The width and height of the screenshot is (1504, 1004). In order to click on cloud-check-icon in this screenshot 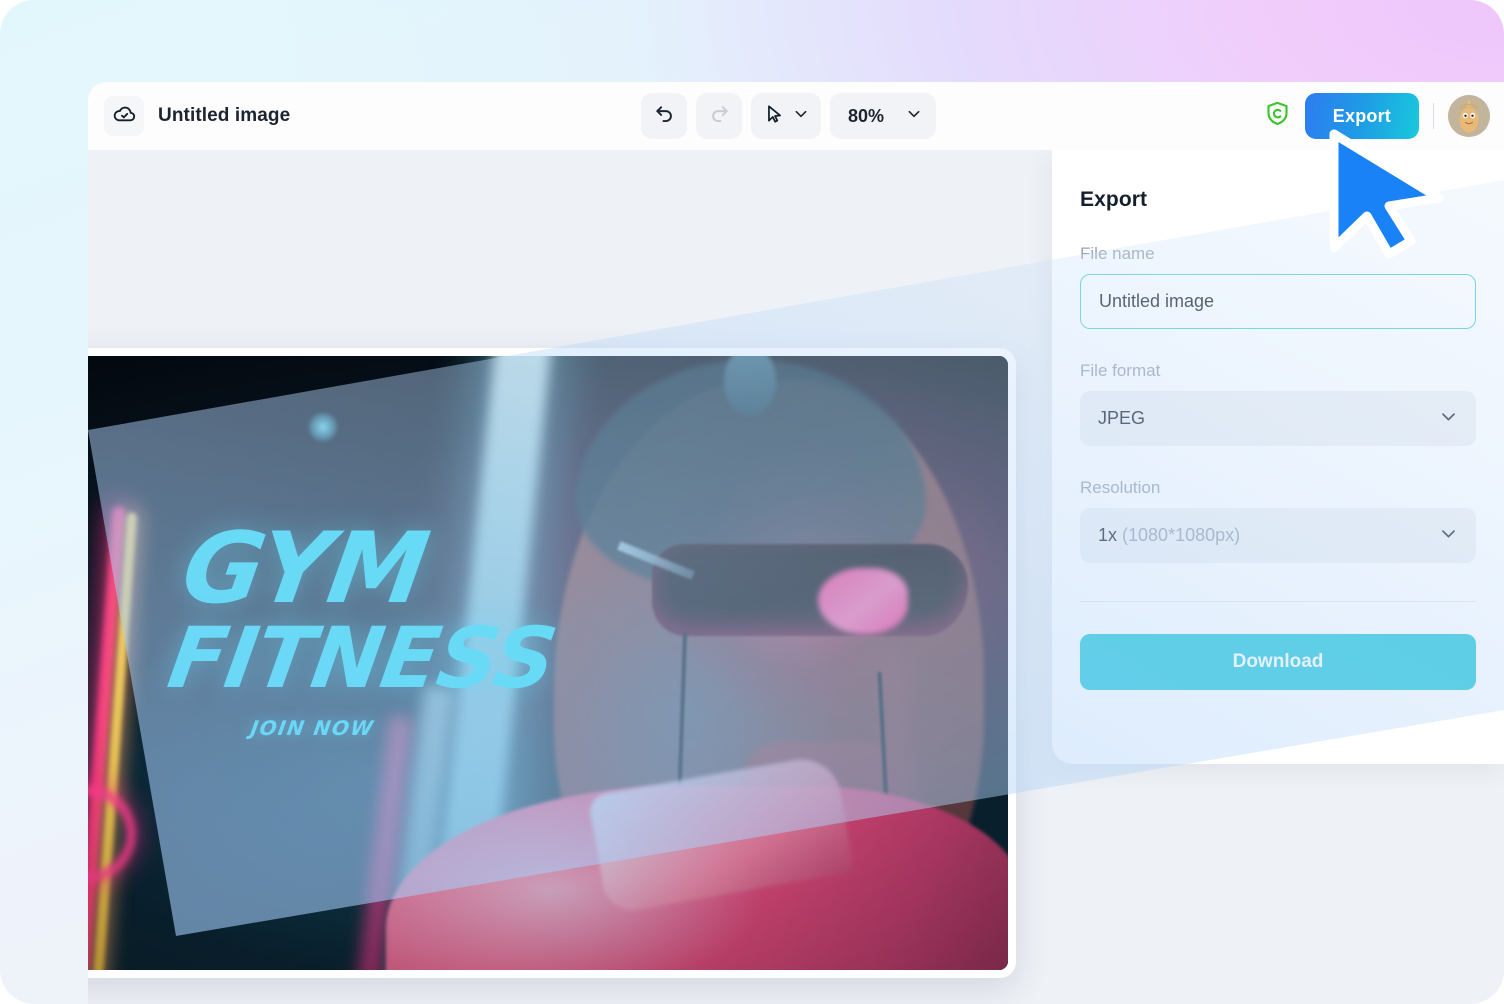, I will do `click(124, 116)`.